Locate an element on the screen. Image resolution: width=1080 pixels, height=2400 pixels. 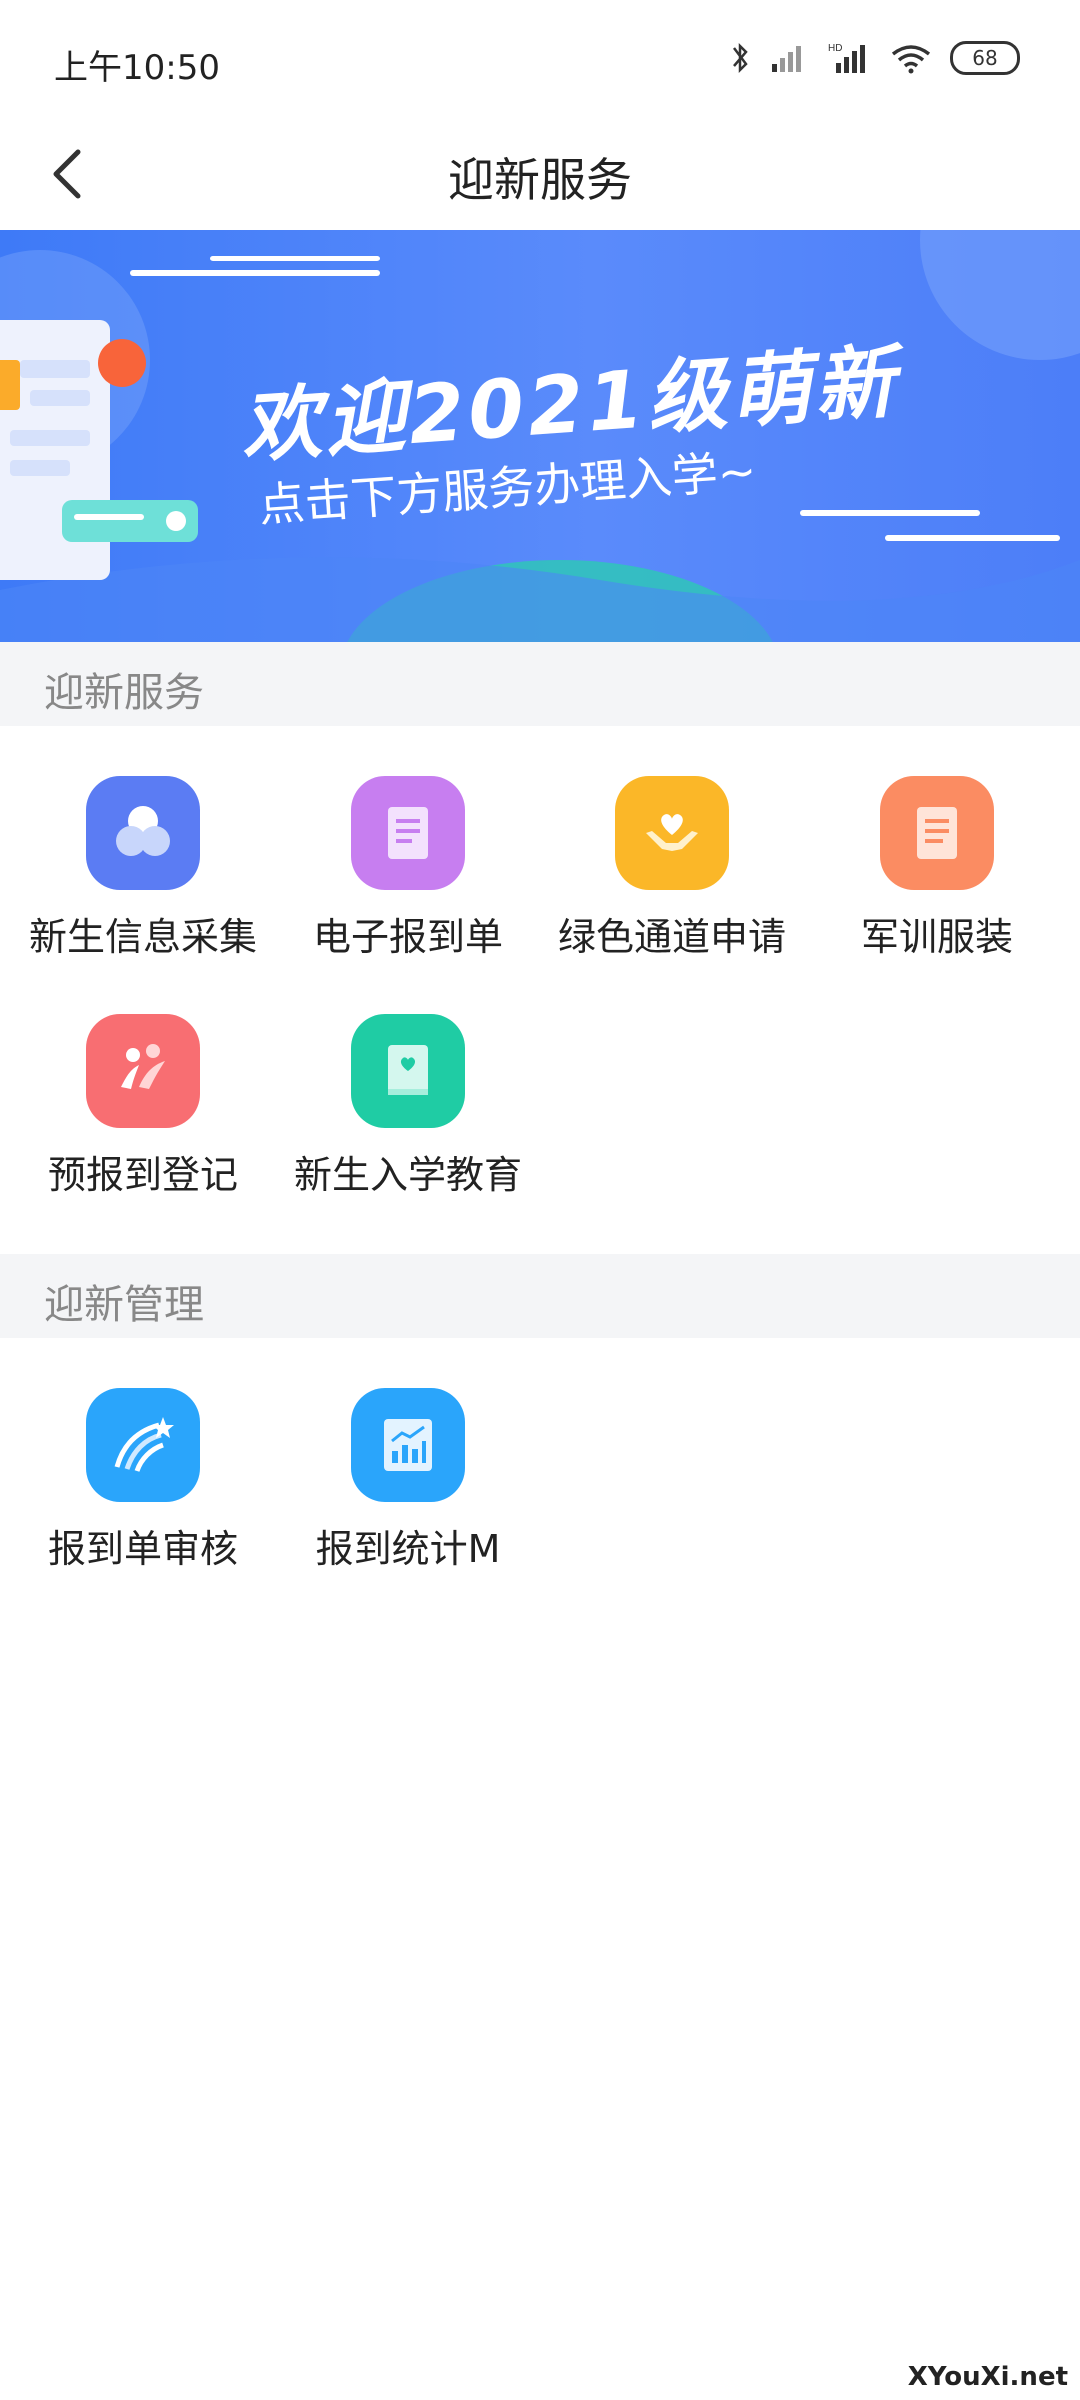
management-review: 报到单审核 is located at coordinates (143, 1480).